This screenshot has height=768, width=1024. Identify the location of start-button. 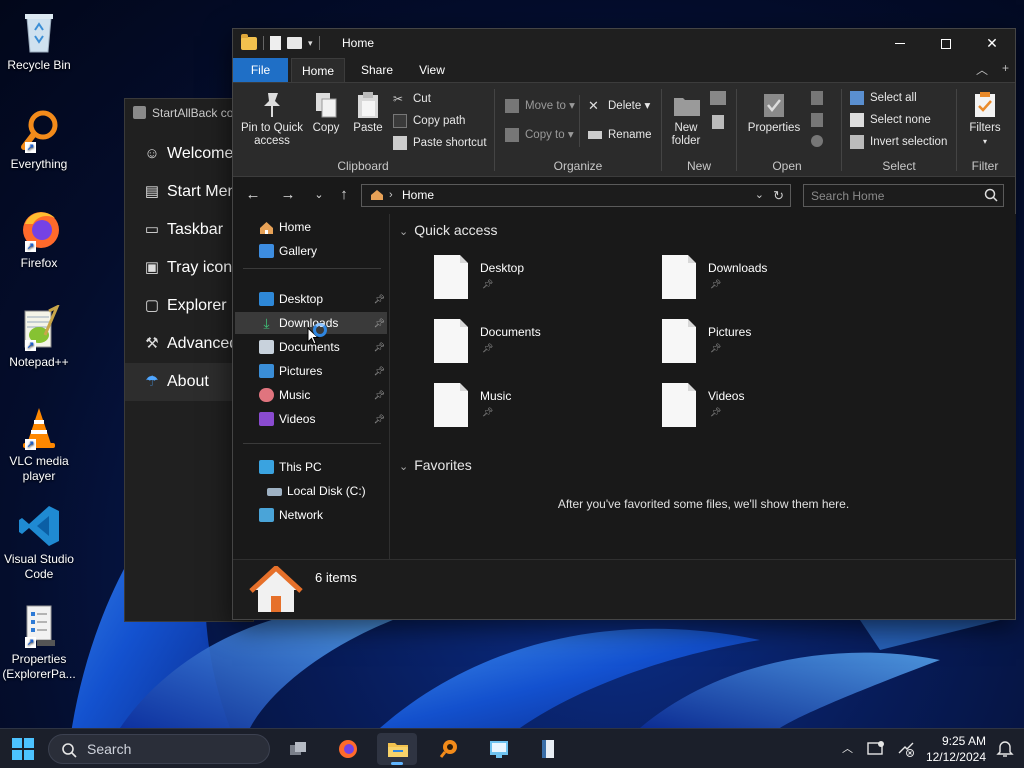
(23, 749).